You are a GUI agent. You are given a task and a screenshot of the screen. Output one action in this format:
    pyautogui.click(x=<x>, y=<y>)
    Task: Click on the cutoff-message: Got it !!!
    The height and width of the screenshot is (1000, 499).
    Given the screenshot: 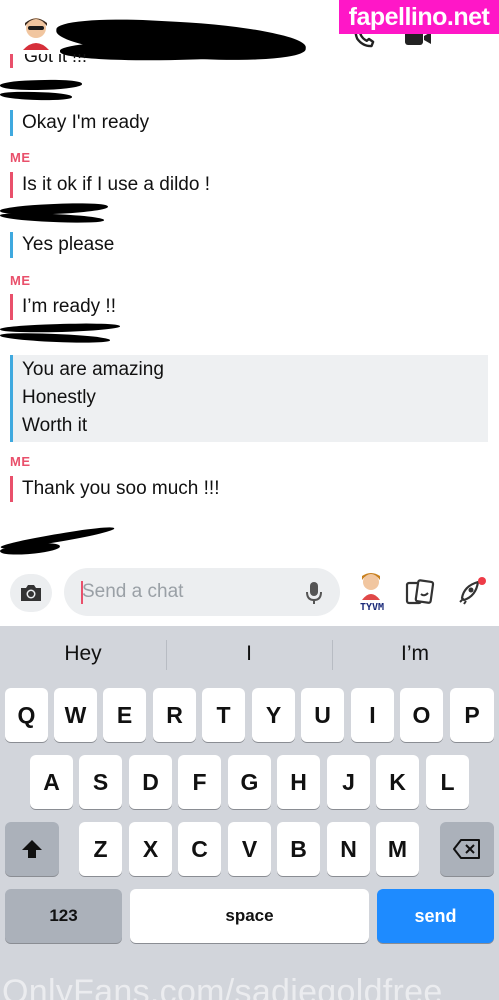 What is the action you would take?
    pyautogui.click(x=80, y=61)
    